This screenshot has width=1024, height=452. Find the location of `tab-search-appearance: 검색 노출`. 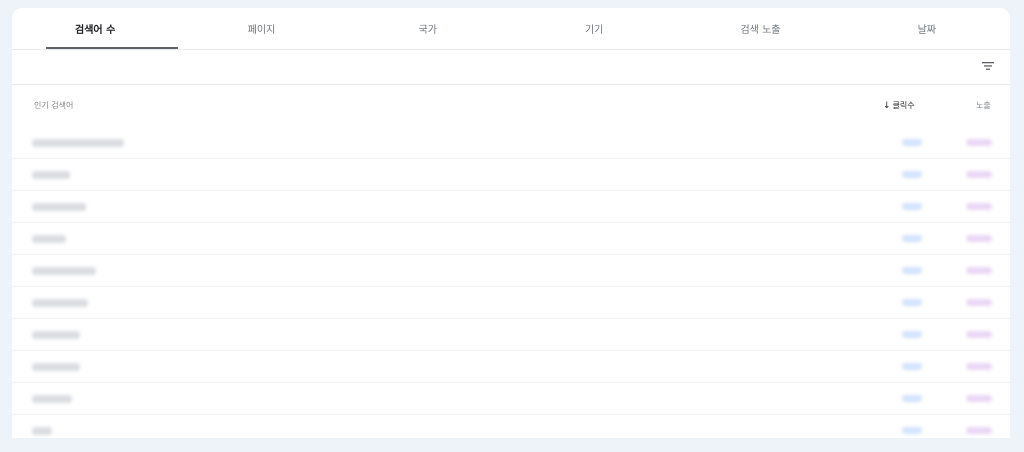

tab-search-appearance: 검색 노출 is located at coordinates (760, 28).